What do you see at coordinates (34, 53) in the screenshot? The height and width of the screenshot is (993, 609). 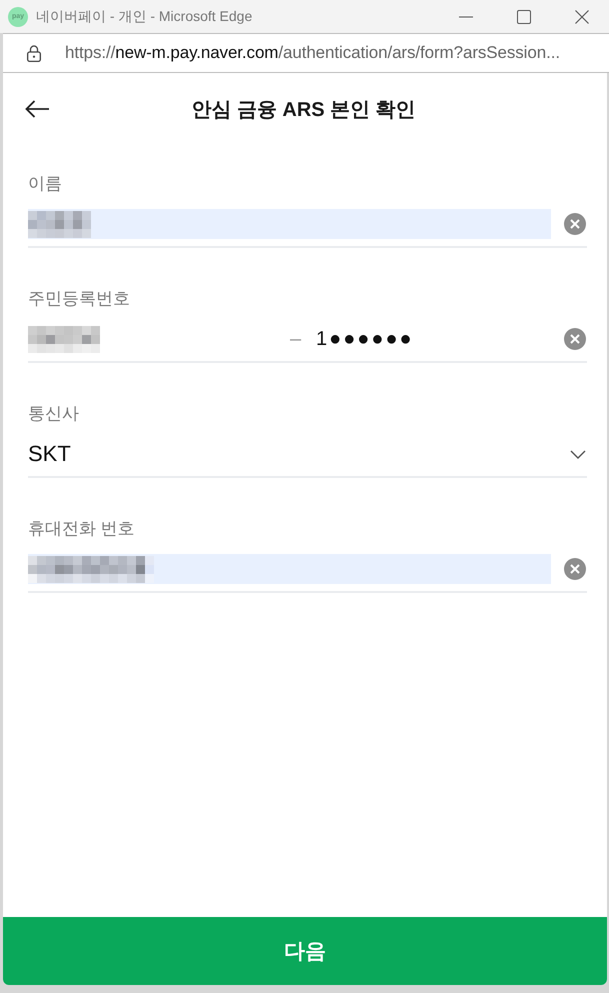 I see `lock-icon` at bounding box center [34, 53].